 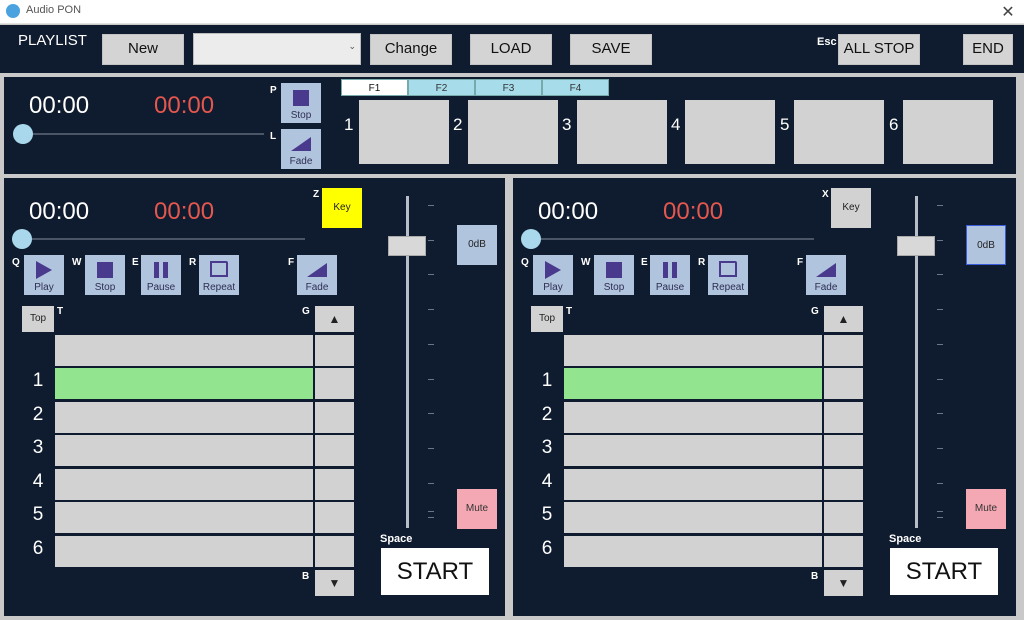 What do you see at coordinates (511, 49) in the screenshot?
I see `load-button: LOAD` at bounding box center [511, 49].